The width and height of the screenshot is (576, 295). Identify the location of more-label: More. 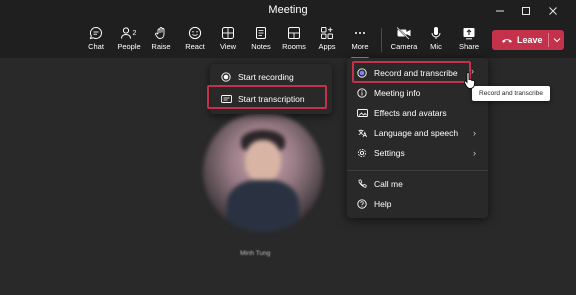
(360, 46).